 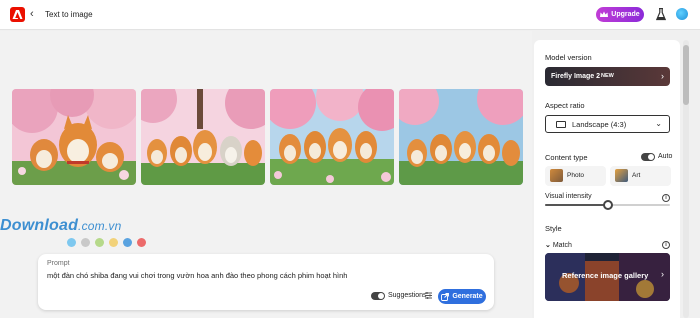 I want to click on new-badge: NEW, so click(x=607, y=76).